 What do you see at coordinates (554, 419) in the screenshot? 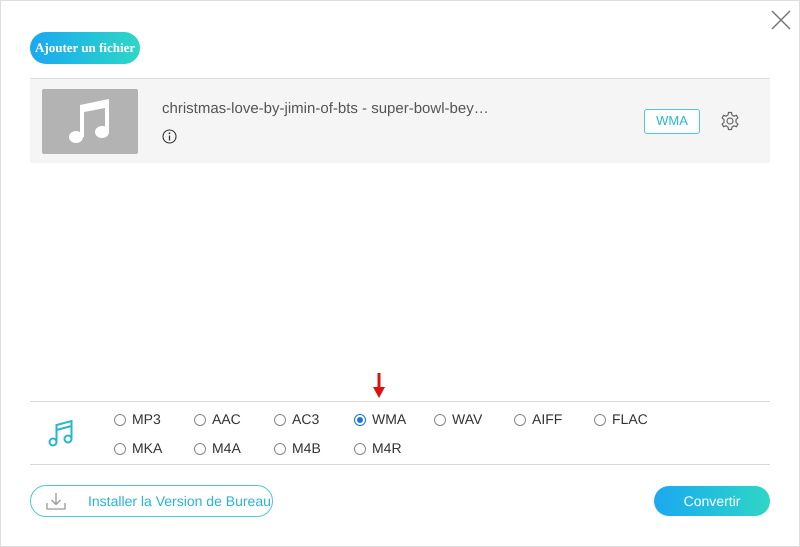
I see `format-option: AIFF` at bounding box center [554, 419].